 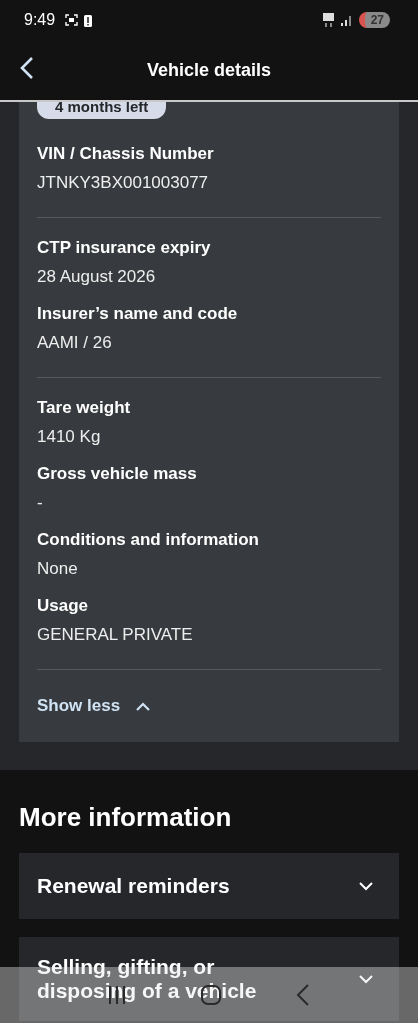 What do you see at coordinates (58, 569) in the screenshot?
I see `field-value: None` at bounding box center [58, 569].